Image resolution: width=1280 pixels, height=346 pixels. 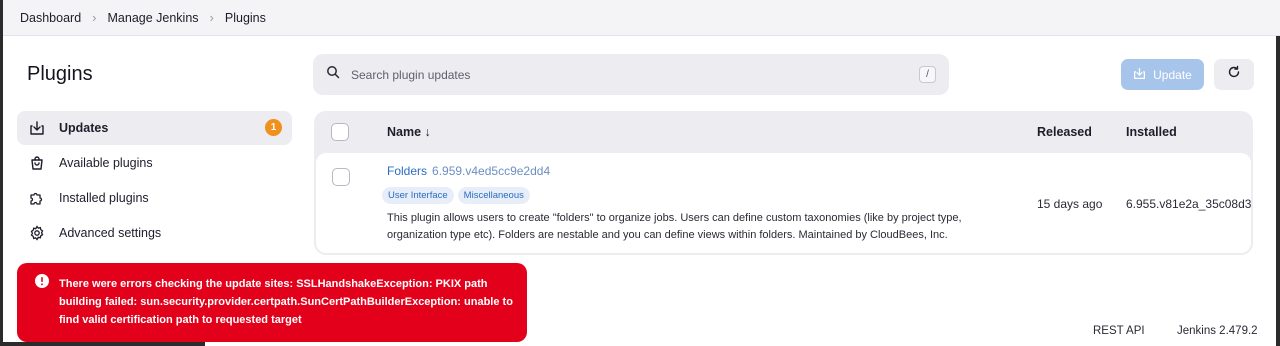 What do you see at coordinates (154, 198) in the screenshot?
I see `sidebar-item-installed-plugins: Installed plugins` at bounding box center [154, 198].